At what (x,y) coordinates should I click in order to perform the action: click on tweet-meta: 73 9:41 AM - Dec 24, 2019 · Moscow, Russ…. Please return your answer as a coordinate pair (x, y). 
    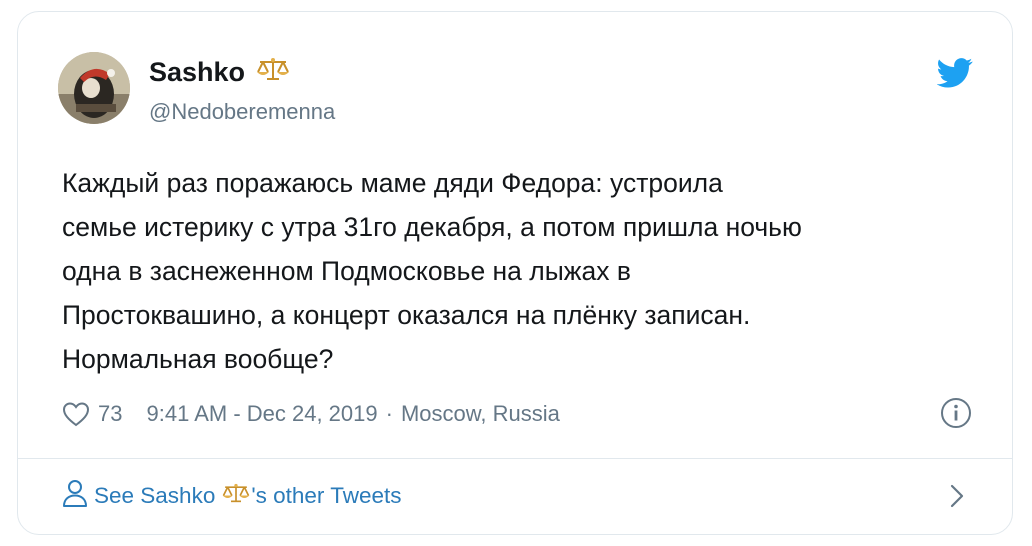
    Looking at the image, I should click on (311, 414).